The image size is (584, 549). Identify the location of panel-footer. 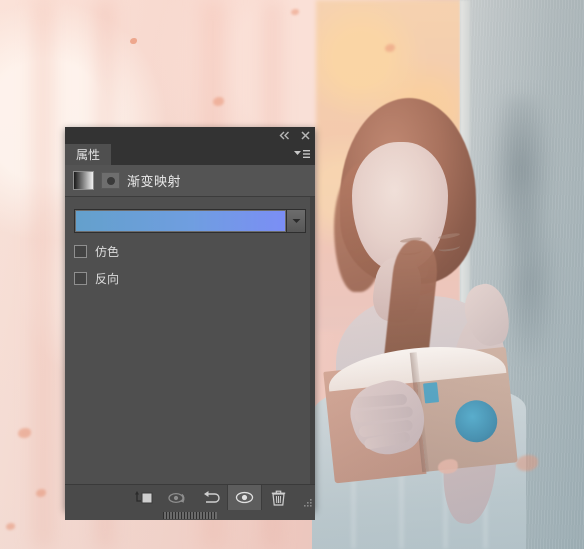
(190, 501).